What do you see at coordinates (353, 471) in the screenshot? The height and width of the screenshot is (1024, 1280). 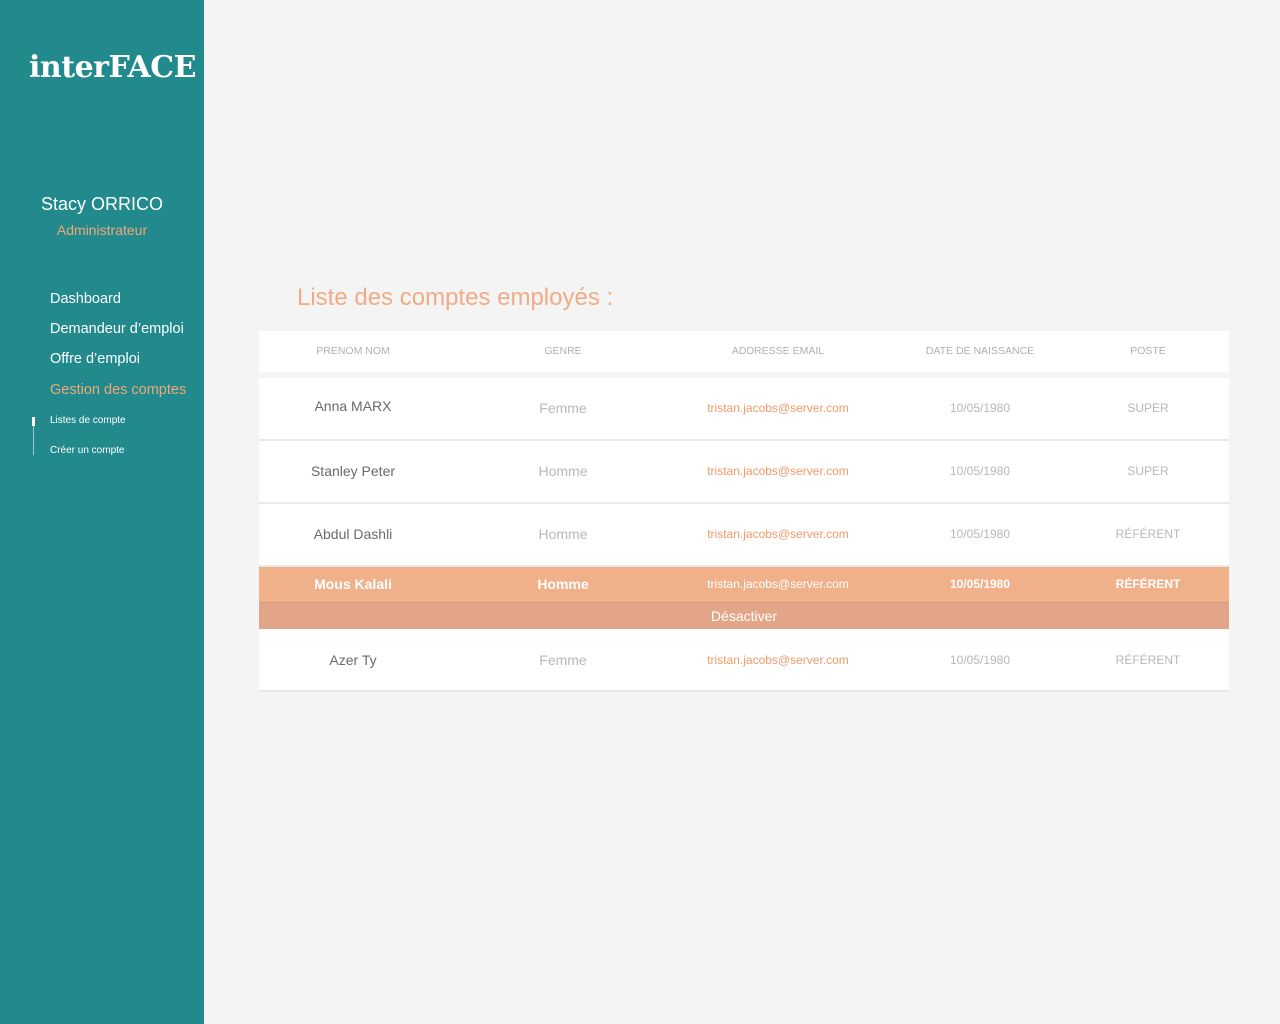 I see `cell-name: Stanley Peter` at bounding box center [353, 471].